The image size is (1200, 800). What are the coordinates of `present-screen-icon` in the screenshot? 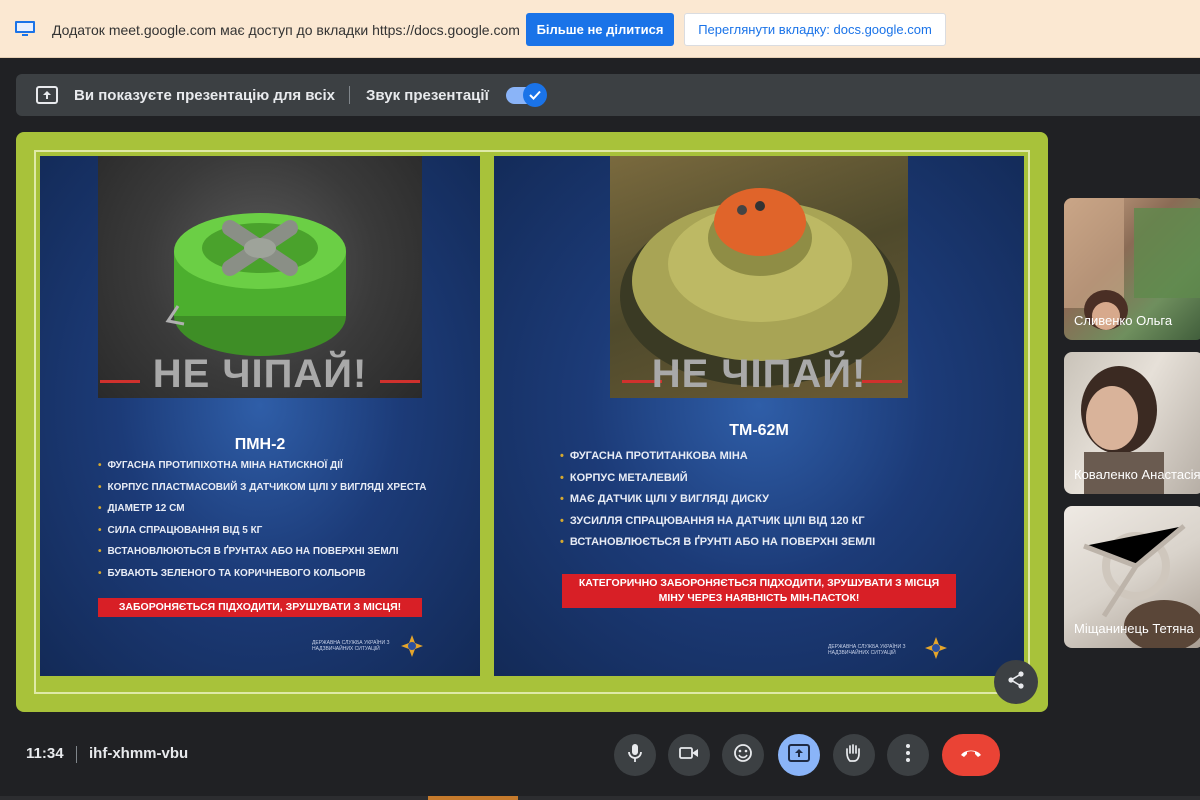 It's located at (799, 755).